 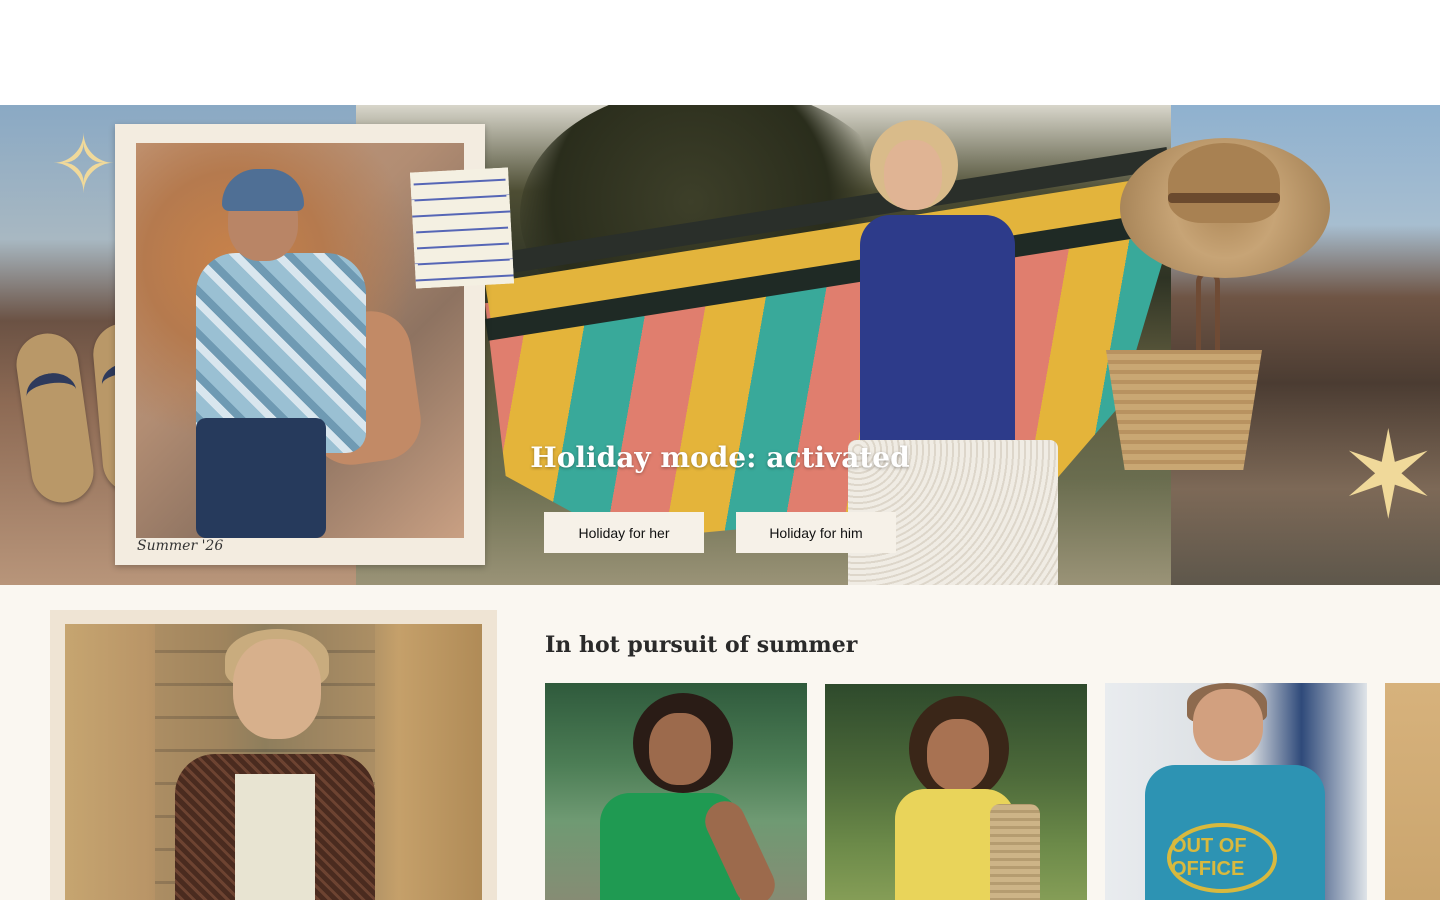 What do you see at coordinates (180, 546) in the screenshot?
I see `polaroid-caption: Summer '26` at bounding box center [180, 546].